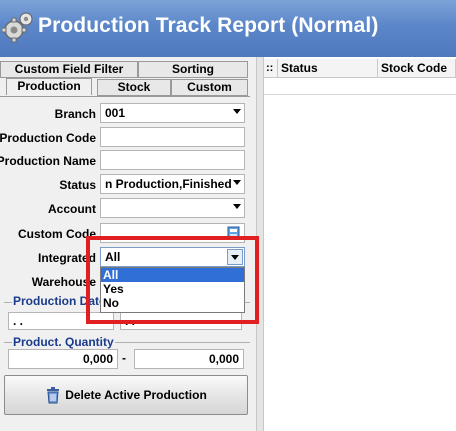 The image size is (456, 431). I want to click on production-date-to-value: . ., so click(130, 321).